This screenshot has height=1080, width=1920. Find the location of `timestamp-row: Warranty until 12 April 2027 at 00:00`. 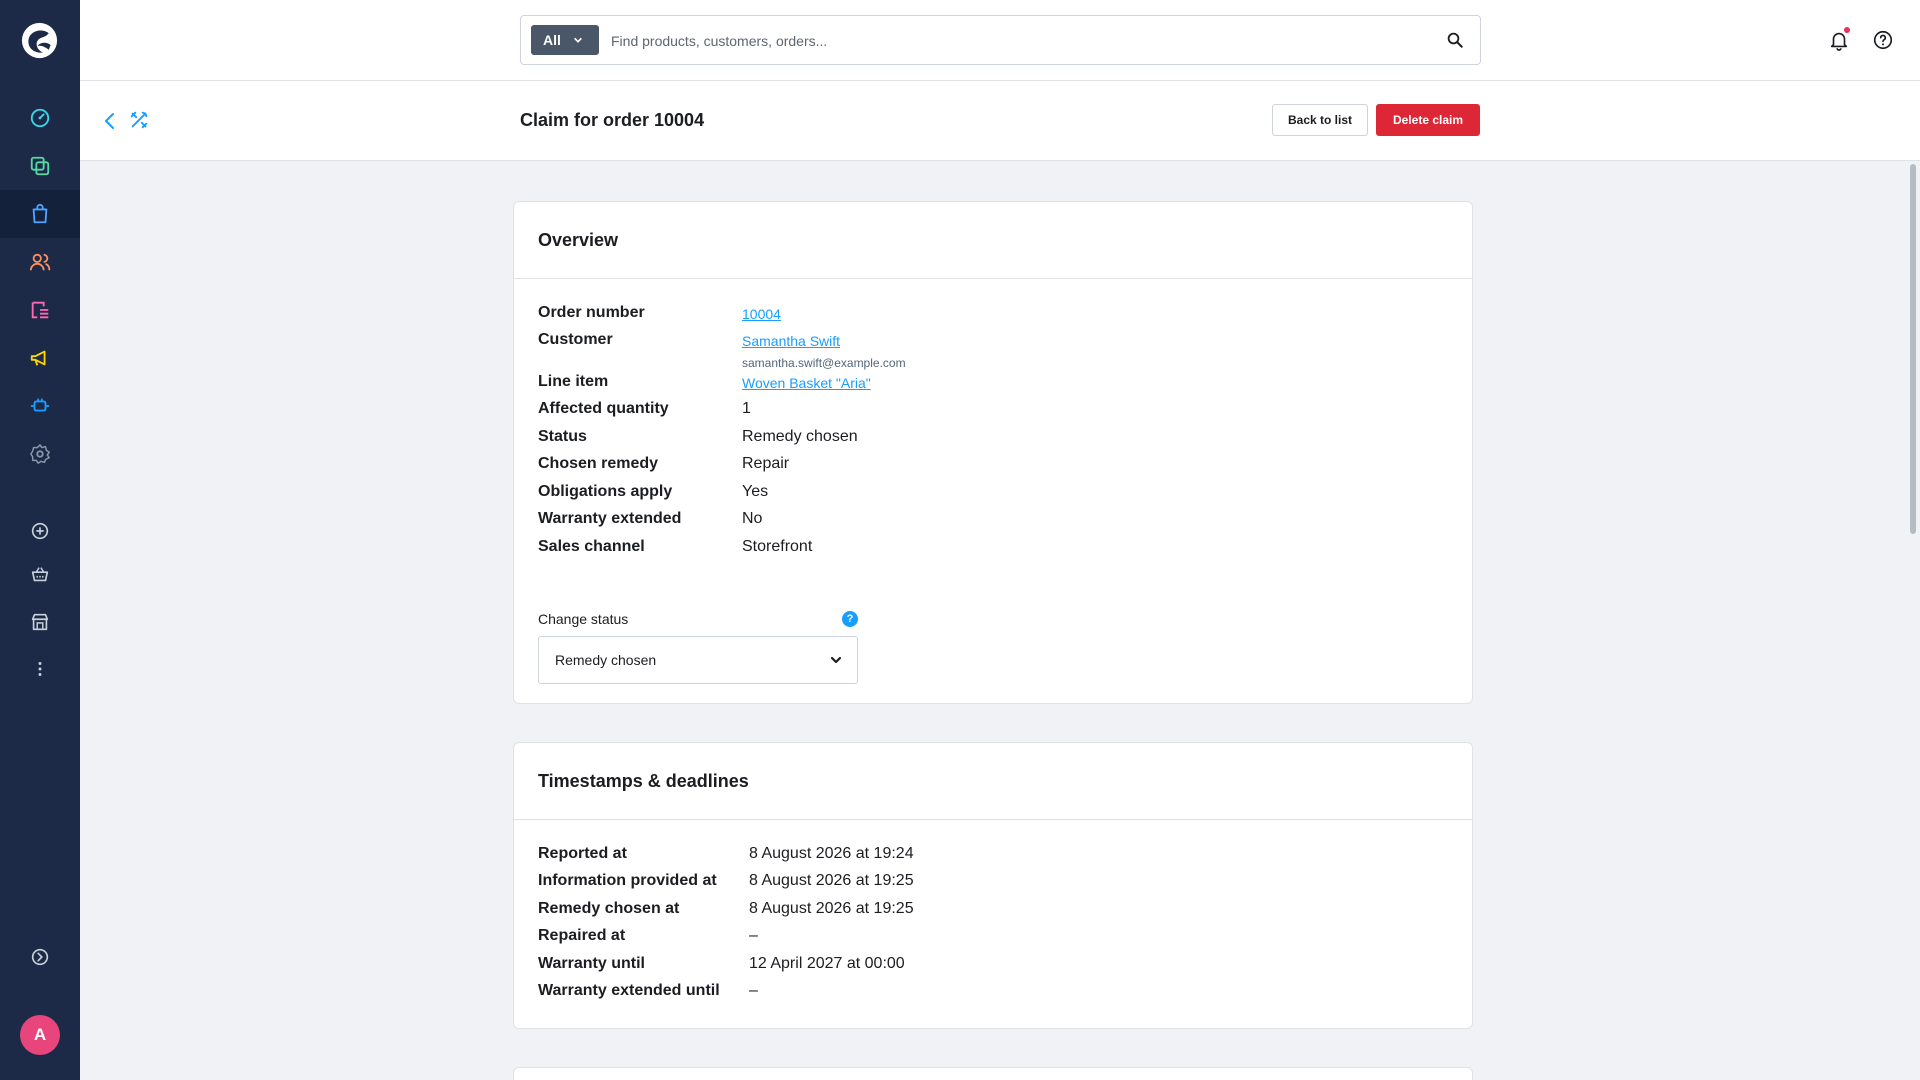

timestamp-row: Warranty until 12 April 2027 at 00:00 is located at coordinates (721, 964).